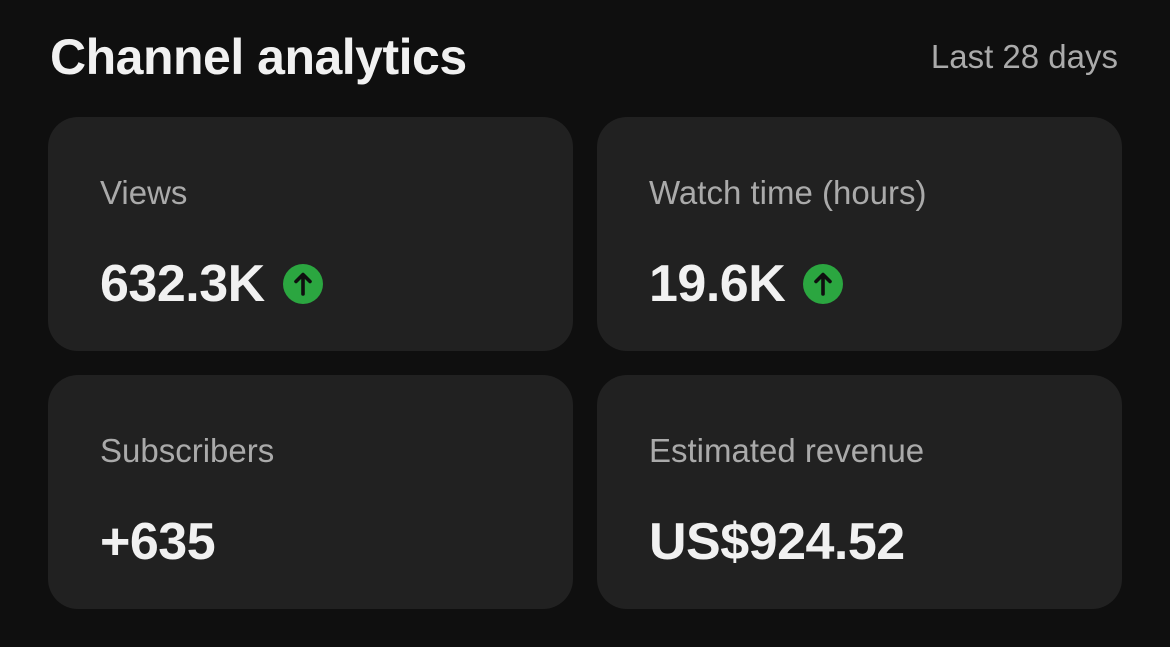  I want to click on subscribers-value-row: +635, so click(336, 542).